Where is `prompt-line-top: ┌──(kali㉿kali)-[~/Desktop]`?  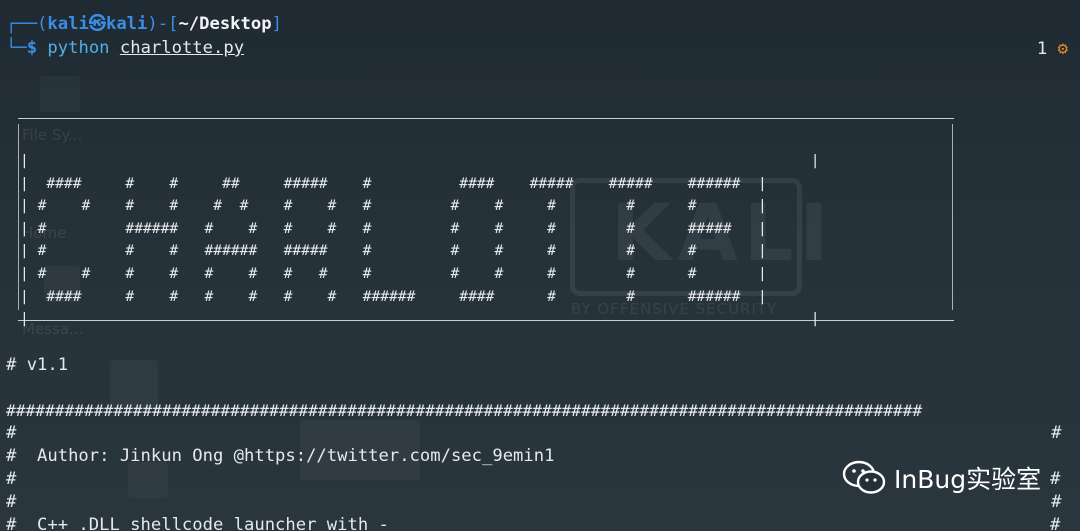
prompt-line-top: ┌──(kali㉿kali)-[~/Desktop] is located at coordinates (144, 24).